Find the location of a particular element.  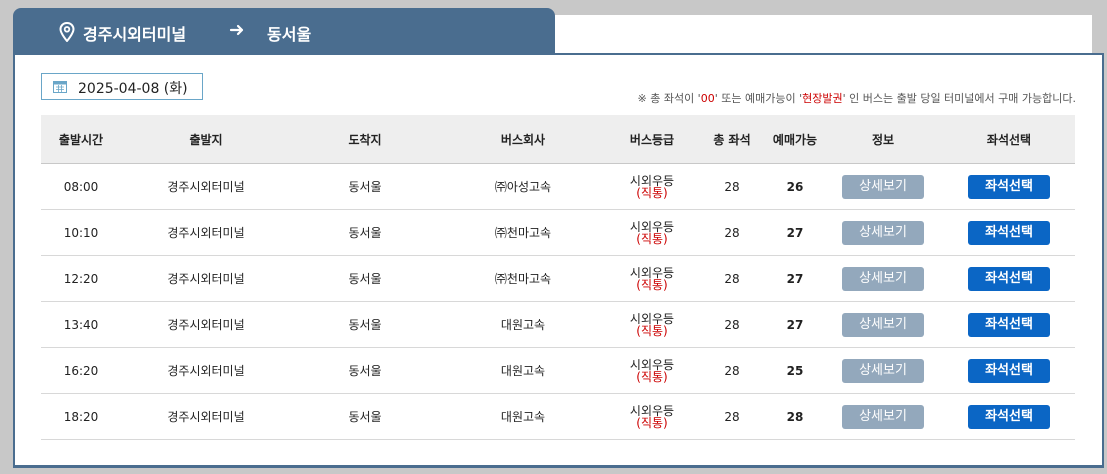

calendar-icon is located at coordinates (60, 87).